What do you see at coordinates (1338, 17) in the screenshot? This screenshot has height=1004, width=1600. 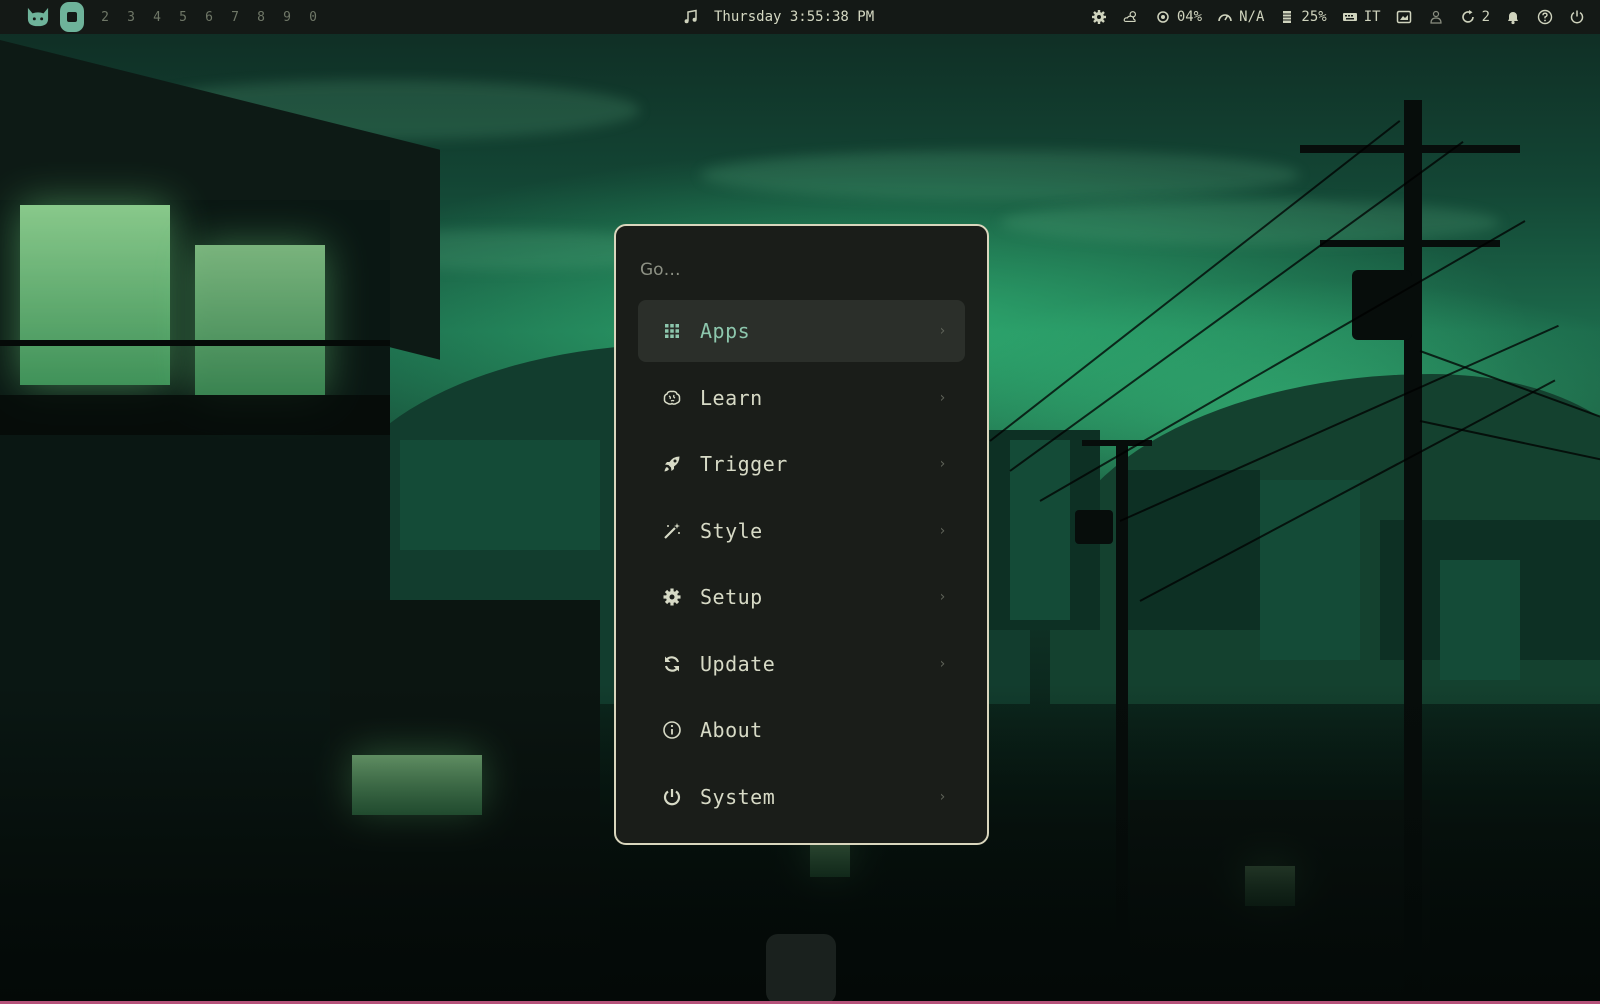 I see `status-area: 04% N/A 25% IT 2` at bounding box center [1338, 17].